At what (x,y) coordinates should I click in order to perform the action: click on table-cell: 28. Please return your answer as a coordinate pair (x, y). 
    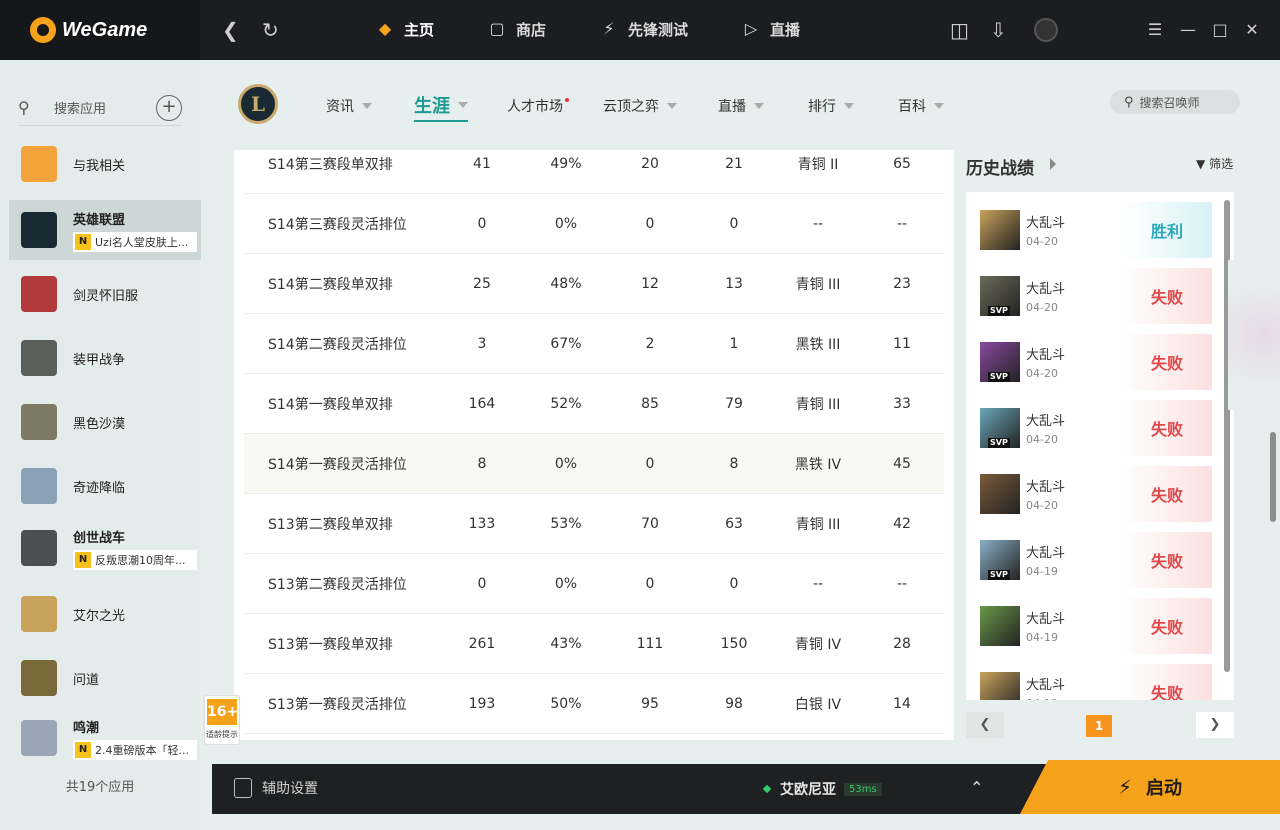
    Looking at the image, I should click on (902, 643).